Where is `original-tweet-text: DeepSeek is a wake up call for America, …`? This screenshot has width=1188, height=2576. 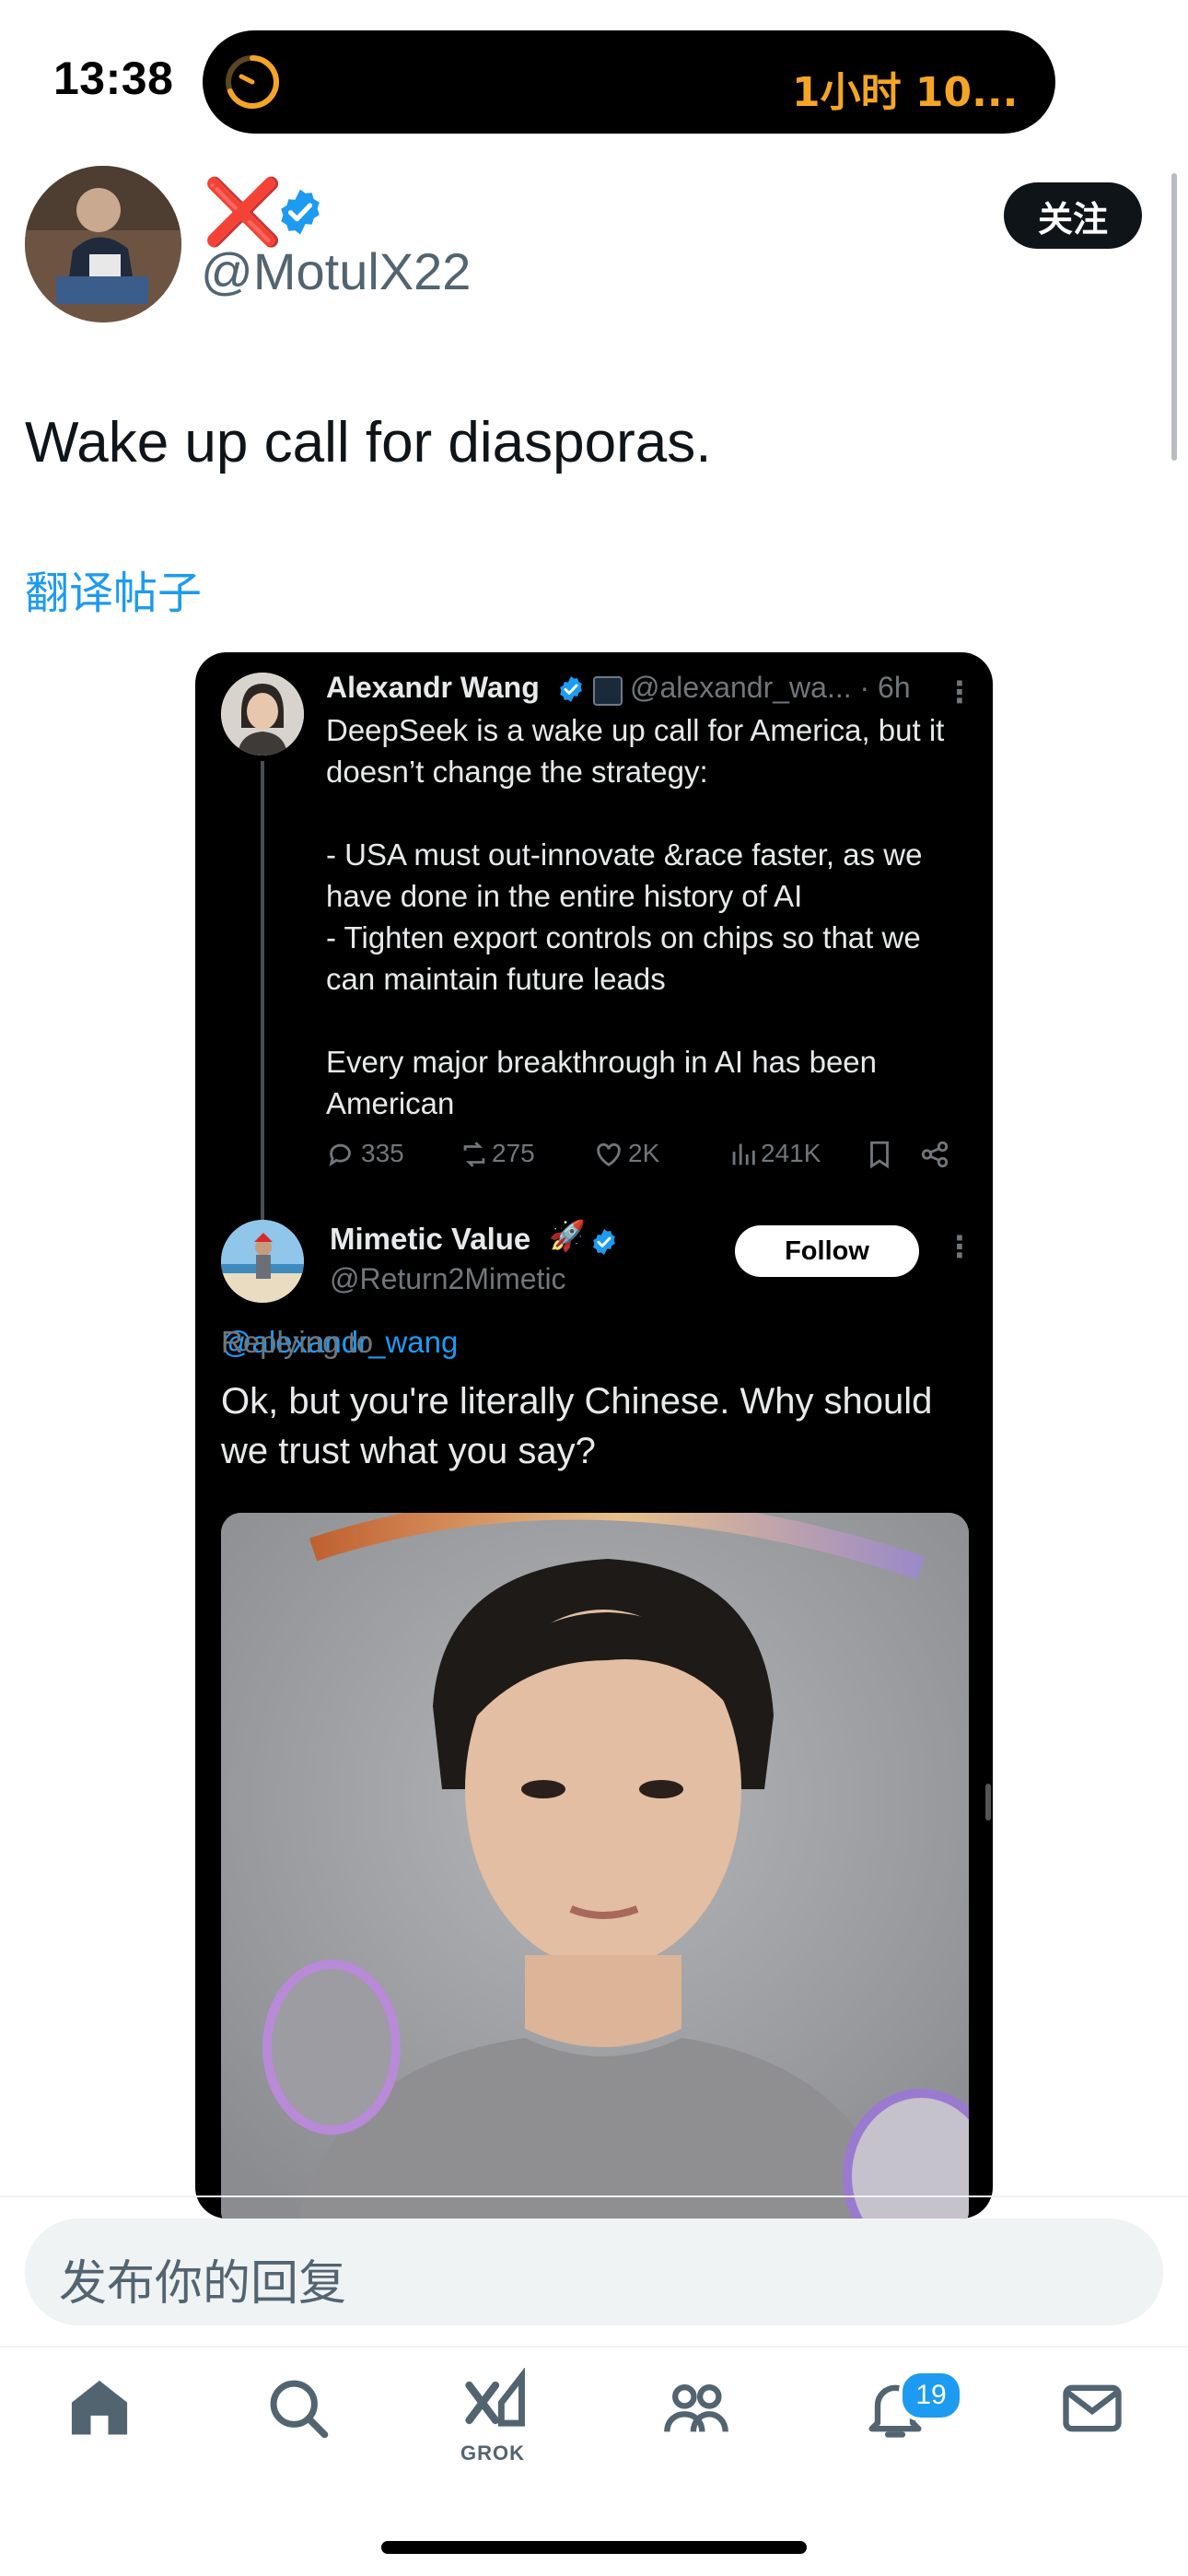 original-tweet-text: DeepSeek is a wake up call for America, … is located at coordinates (635, 916).